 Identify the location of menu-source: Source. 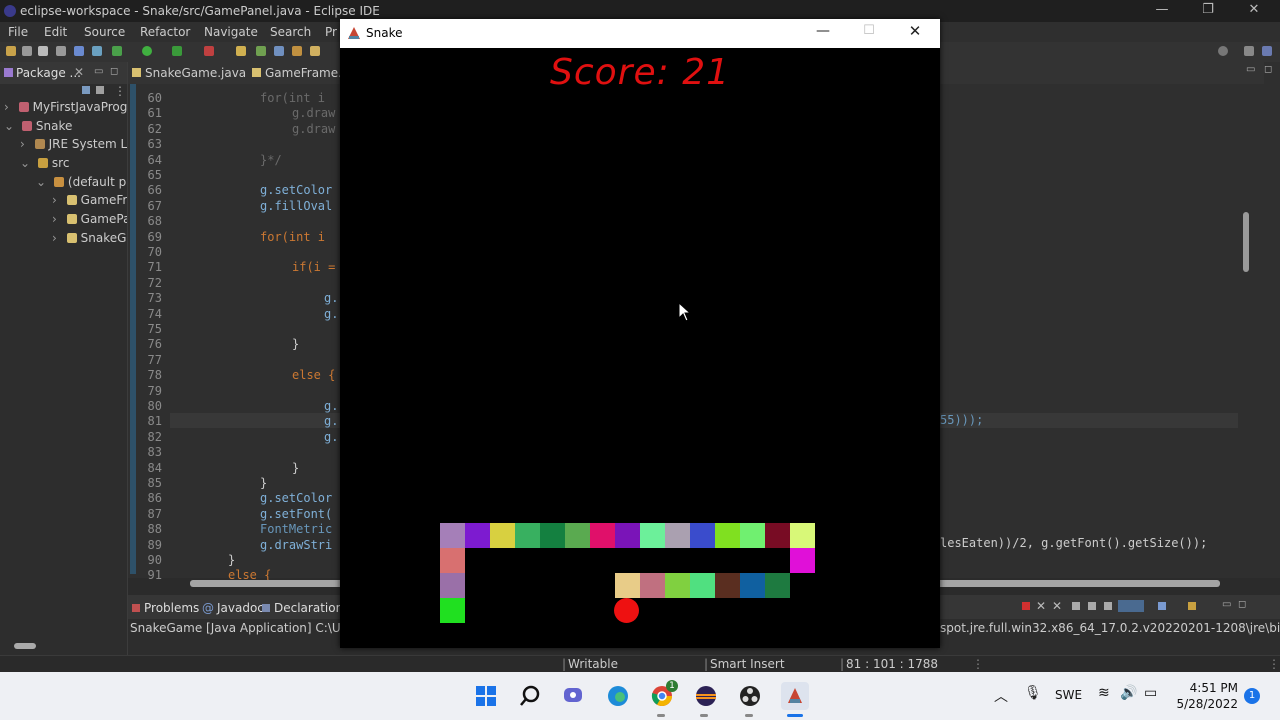
(104, 32).